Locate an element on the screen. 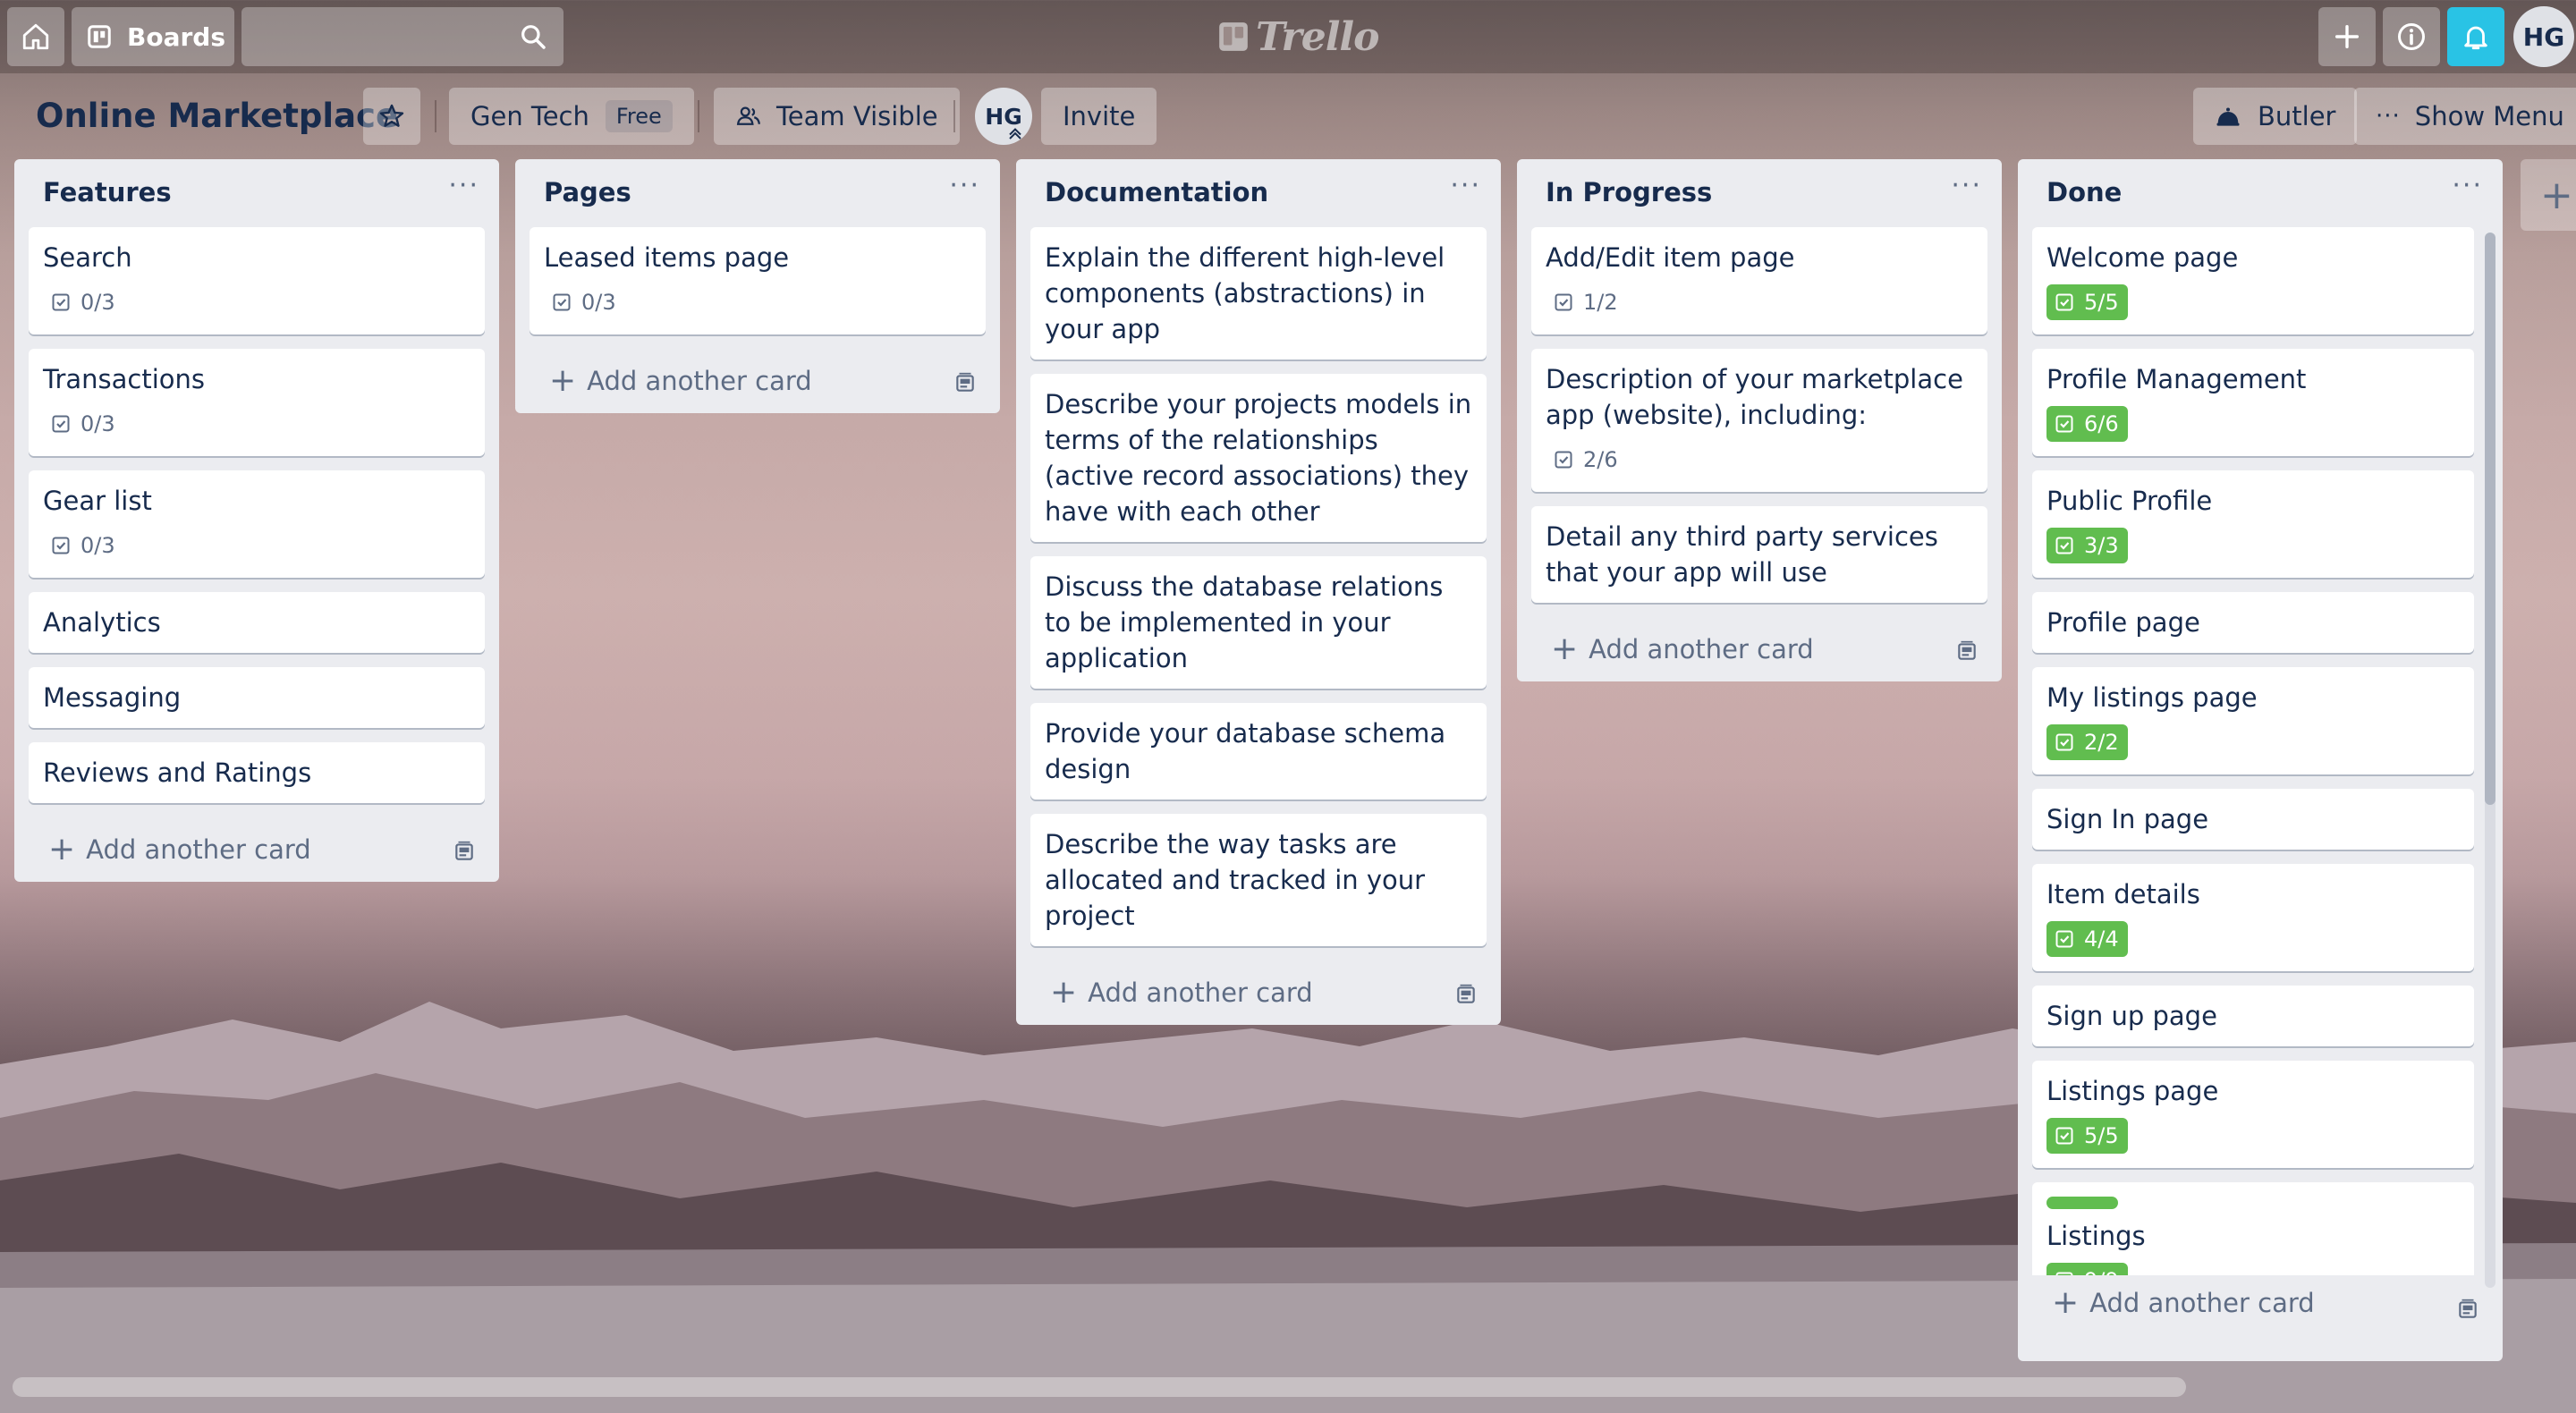 The height and width of the screenshot is (1413, 2576). team-name: Gen Tech is located at coordinates (529, 116).